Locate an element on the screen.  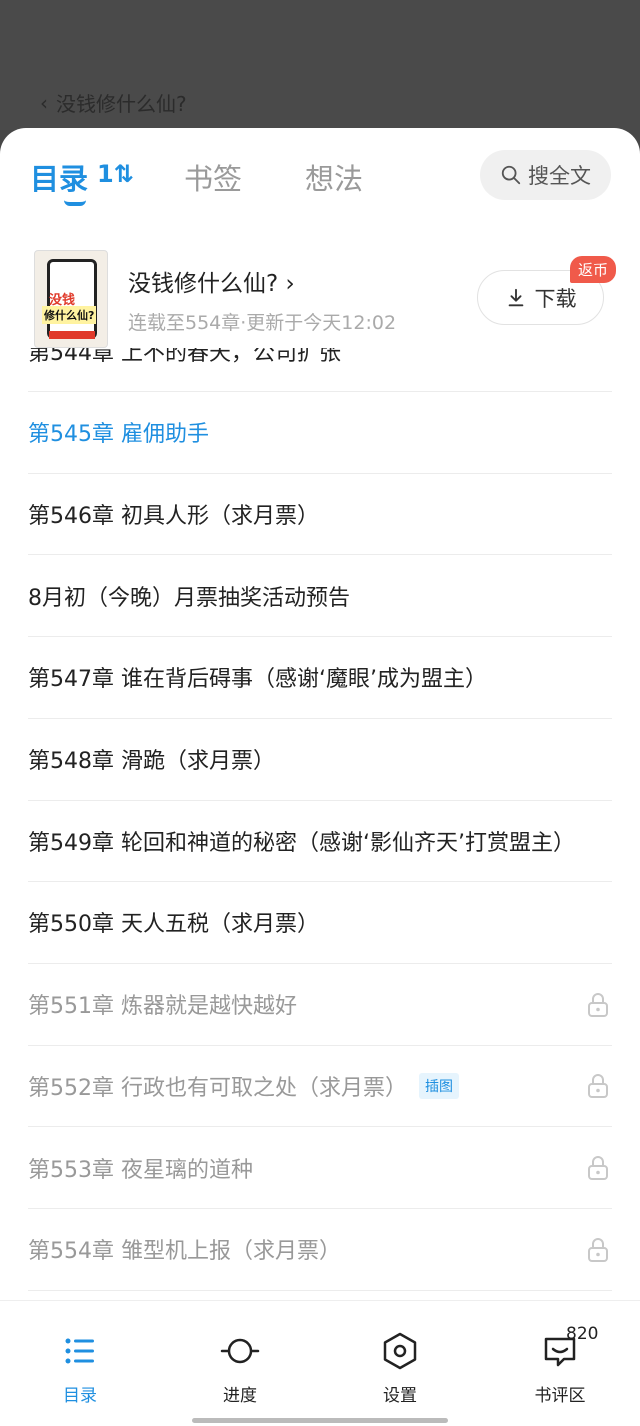
download-label: 下载 is located at coordinates (555, 298).